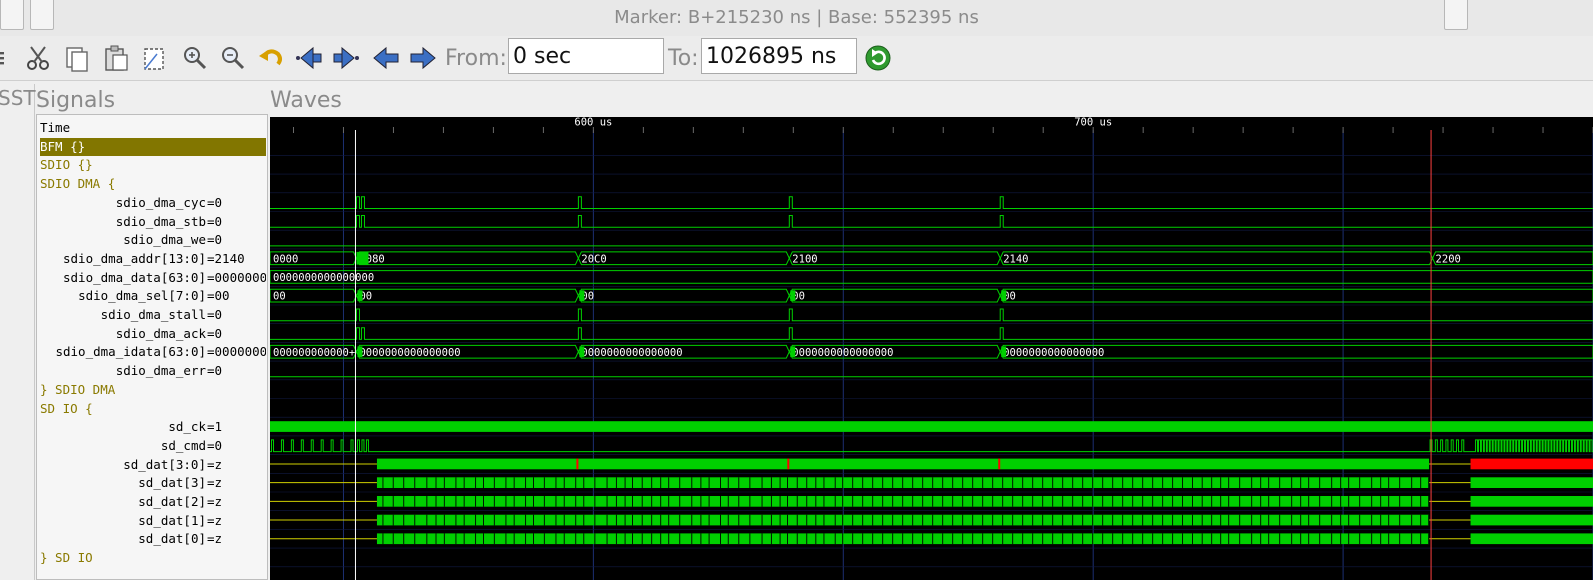  Describe the element at coordinates (153, 147) in the screenshot. I see `signal-group: BFM {}` at that location.